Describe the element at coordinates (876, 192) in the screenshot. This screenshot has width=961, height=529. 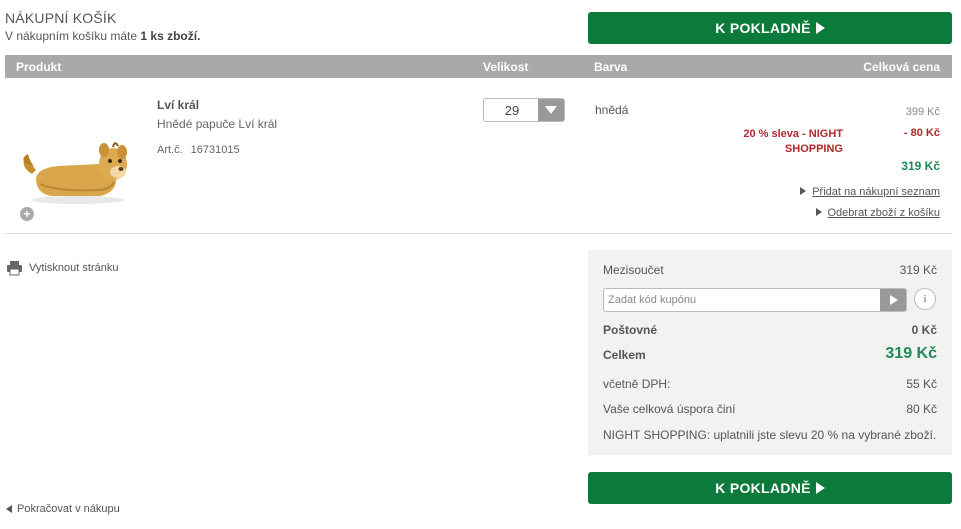
I see `add-to-wishlist-label: Přidat na nákupní seznam` at that location.